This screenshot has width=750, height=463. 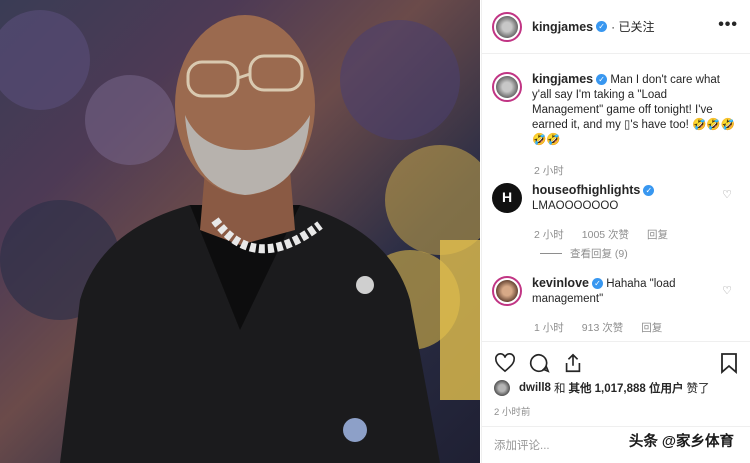 What do you see at coordinates (728, 25) in the screenshot?
I see `more-icon: •••` at bounding box center [728, 25].